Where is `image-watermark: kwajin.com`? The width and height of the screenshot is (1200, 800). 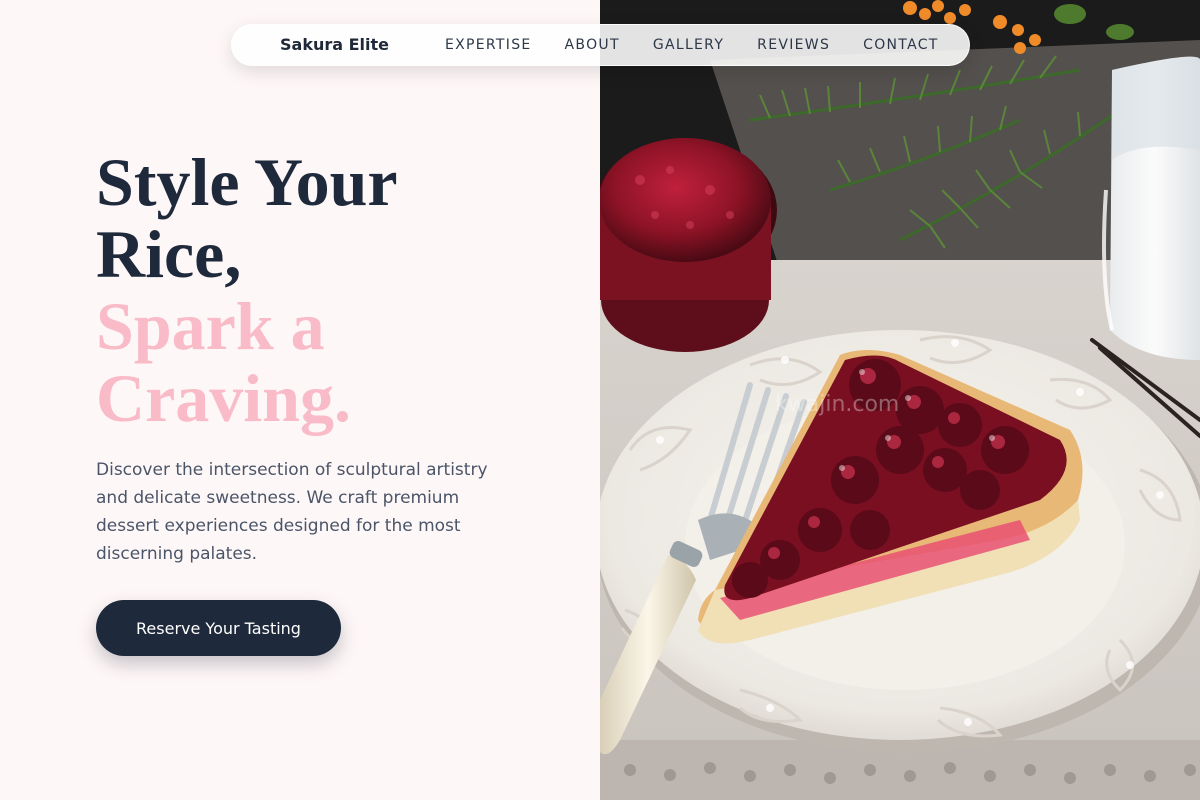 image-watermark: kwajin.com is located at coordinates (837, 404).